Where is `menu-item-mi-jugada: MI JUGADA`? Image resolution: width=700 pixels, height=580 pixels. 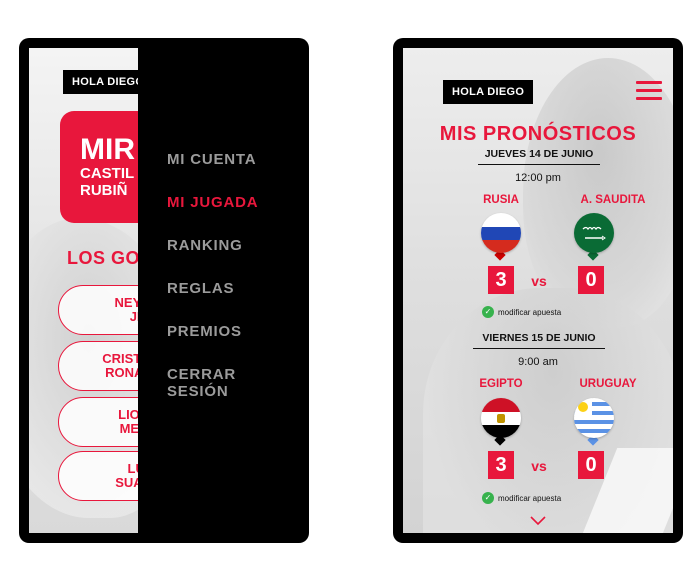
menu-item-mi-jugada: MI JUGADA is located at coordinates (212, 202).